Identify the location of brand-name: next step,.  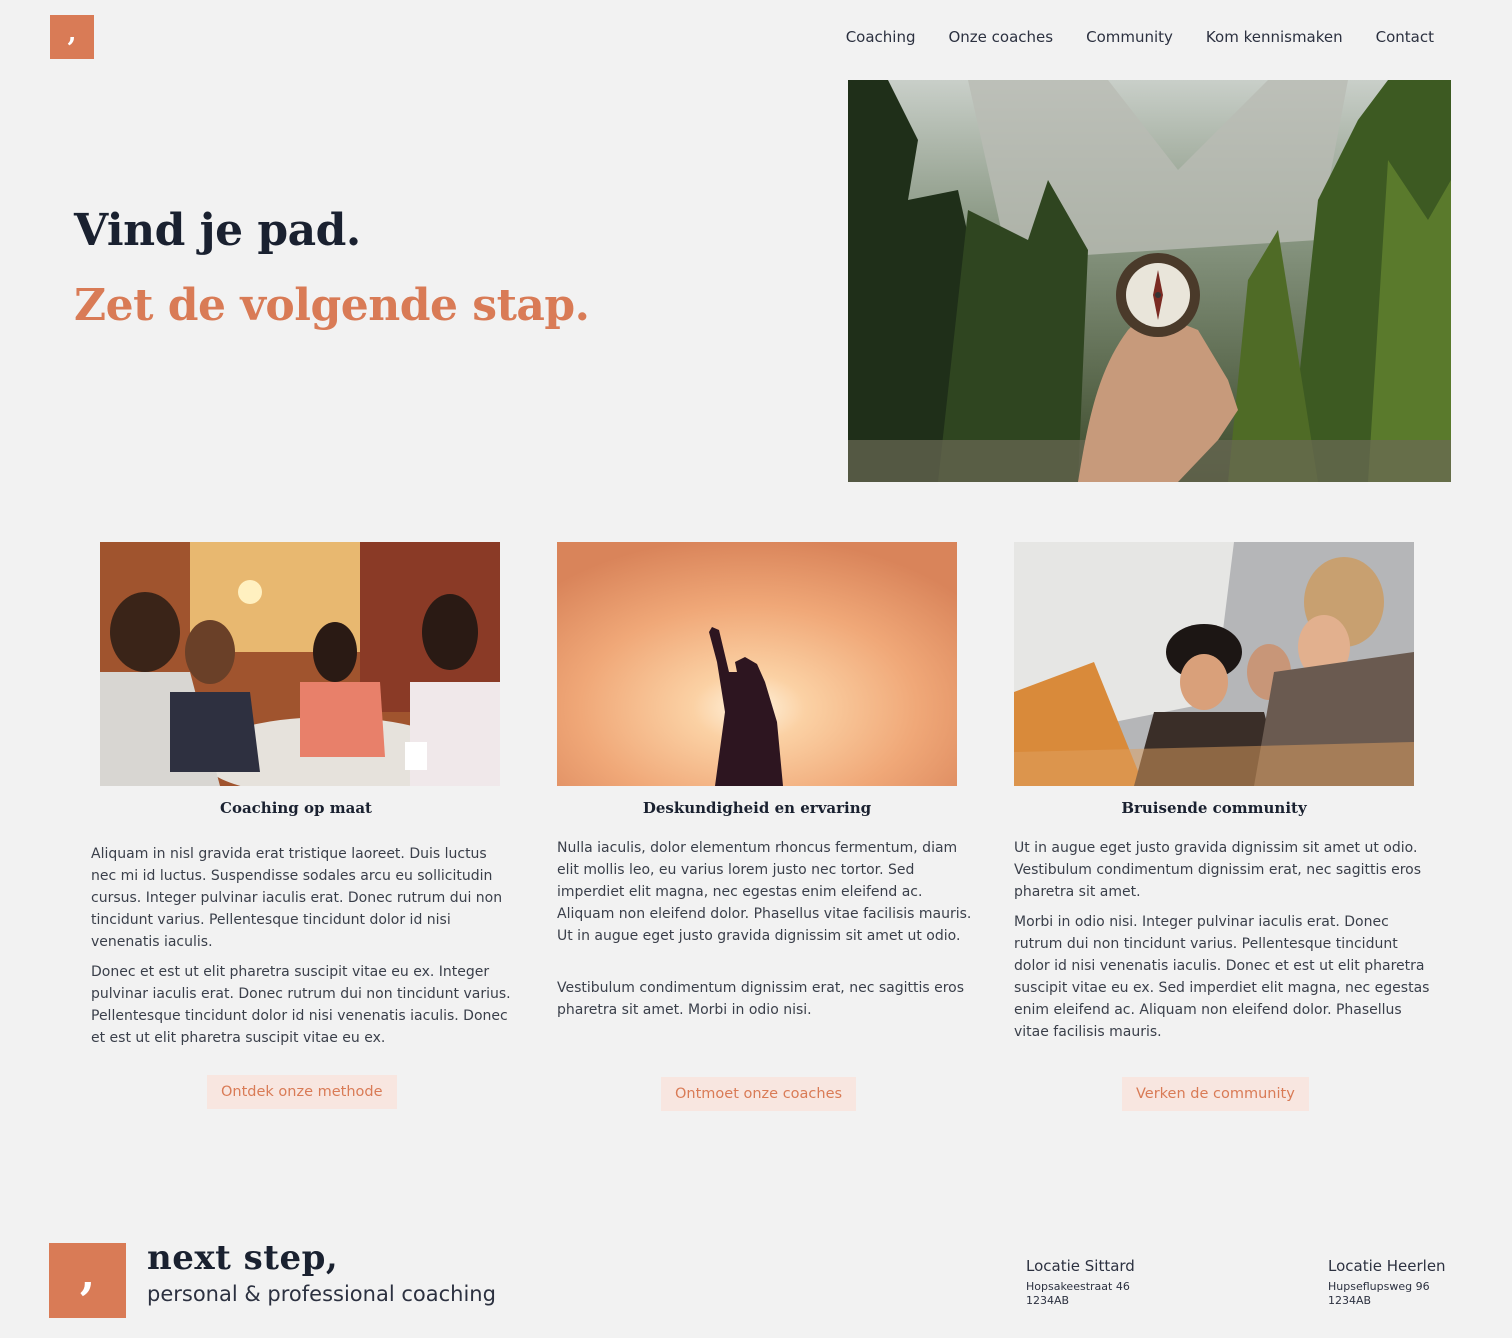
(243, 1258).